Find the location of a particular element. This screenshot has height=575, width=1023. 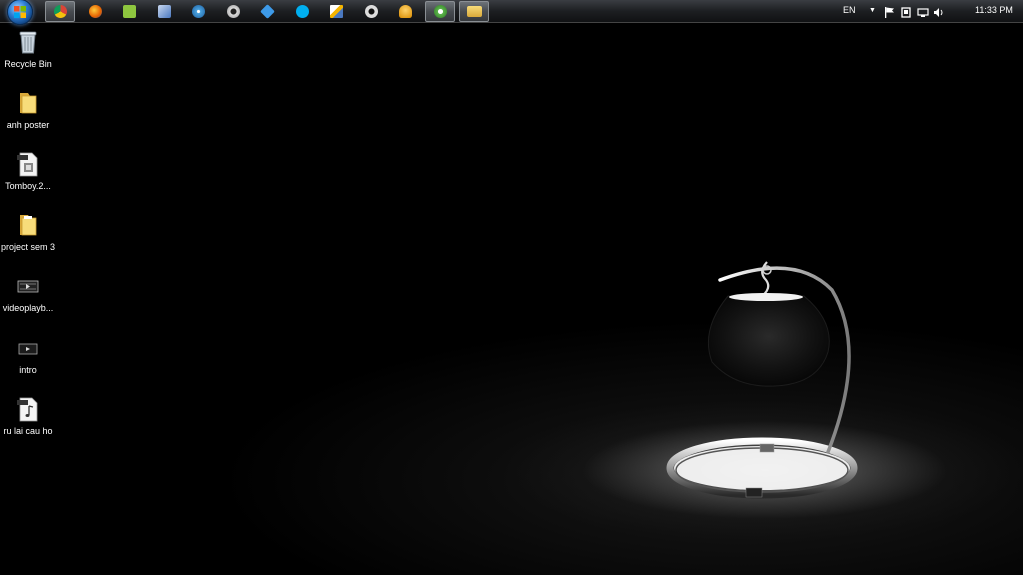

taskbar-app-dropbox is located at coordinates (267, 11).